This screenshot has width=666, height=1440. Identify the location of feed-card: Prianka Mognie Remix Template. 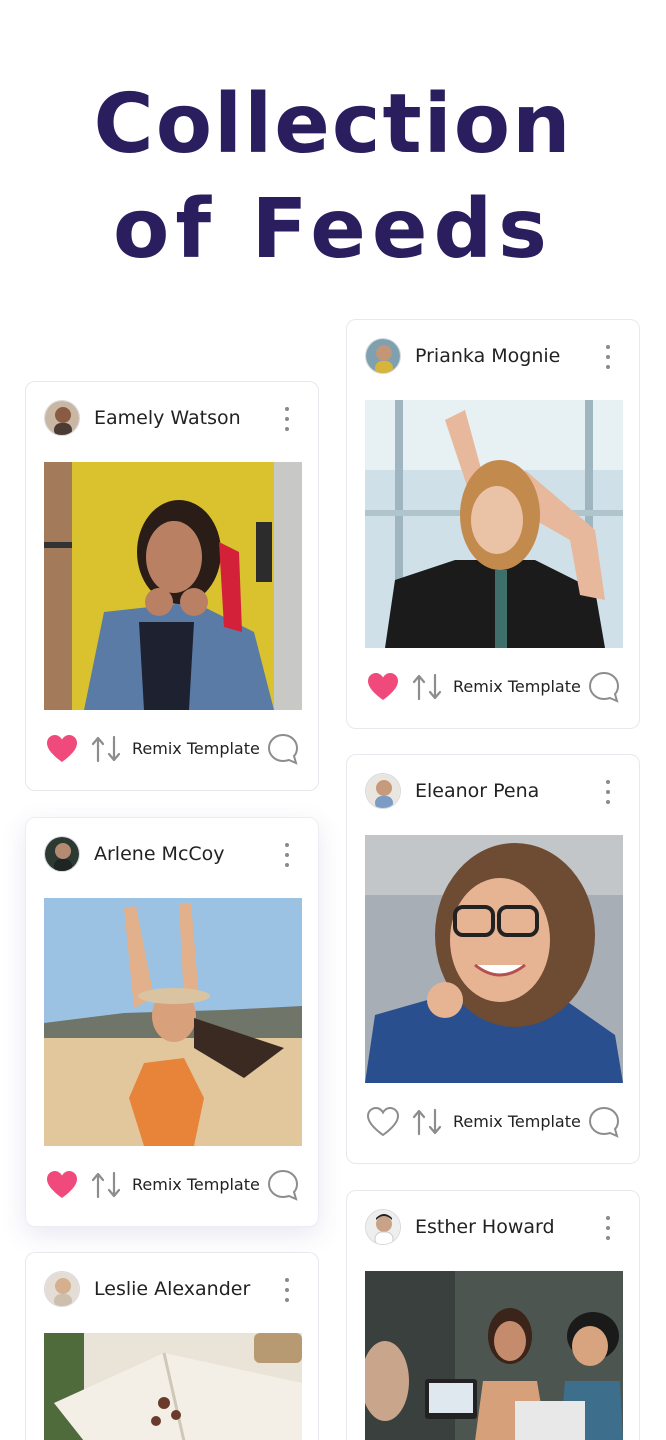
(493, 524).